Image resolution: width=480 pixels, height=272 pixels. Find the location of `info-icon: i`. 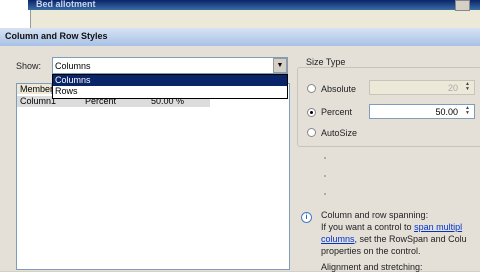

info-icon: i is located at coordinates (306, 217).